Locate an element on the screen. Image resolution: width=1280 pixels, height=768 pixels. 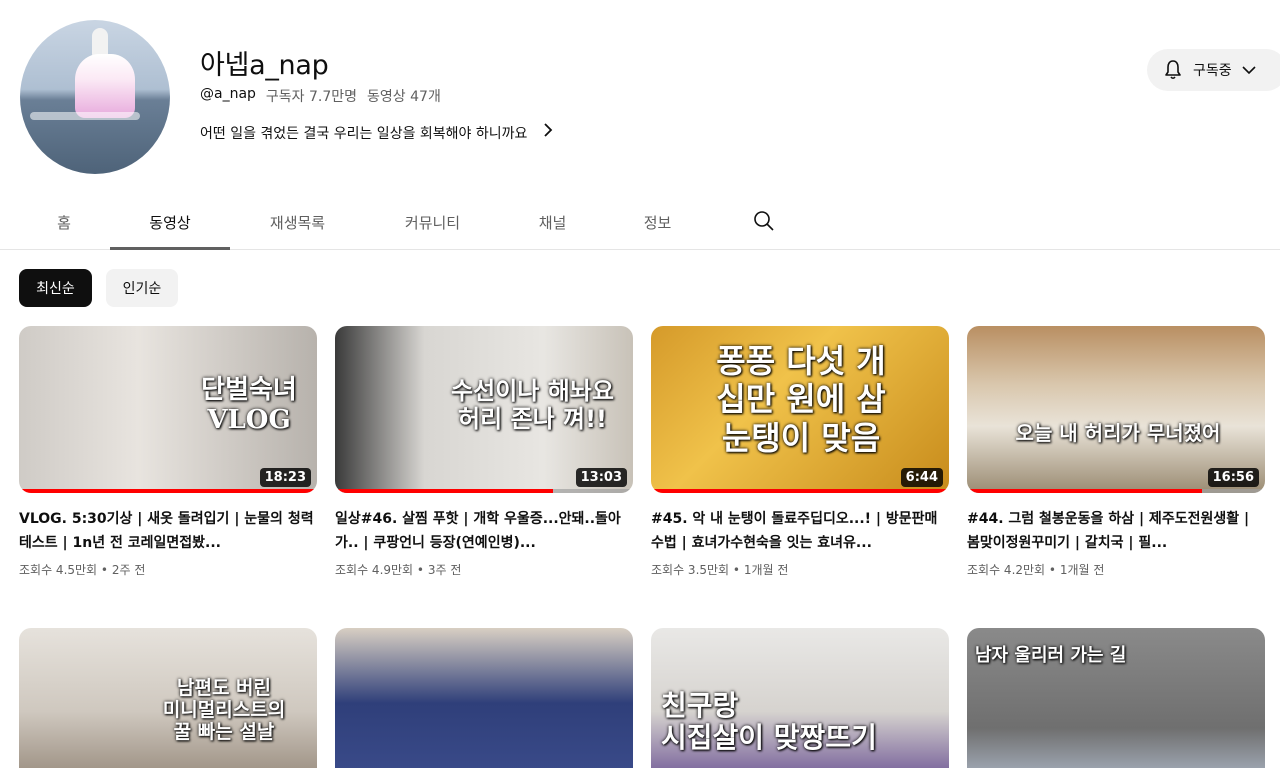
channel-description-text: 어떤 일을 겪었든 결국 우리는 일상을 회복해야 하니까요 is located at coordinates (364, 133).